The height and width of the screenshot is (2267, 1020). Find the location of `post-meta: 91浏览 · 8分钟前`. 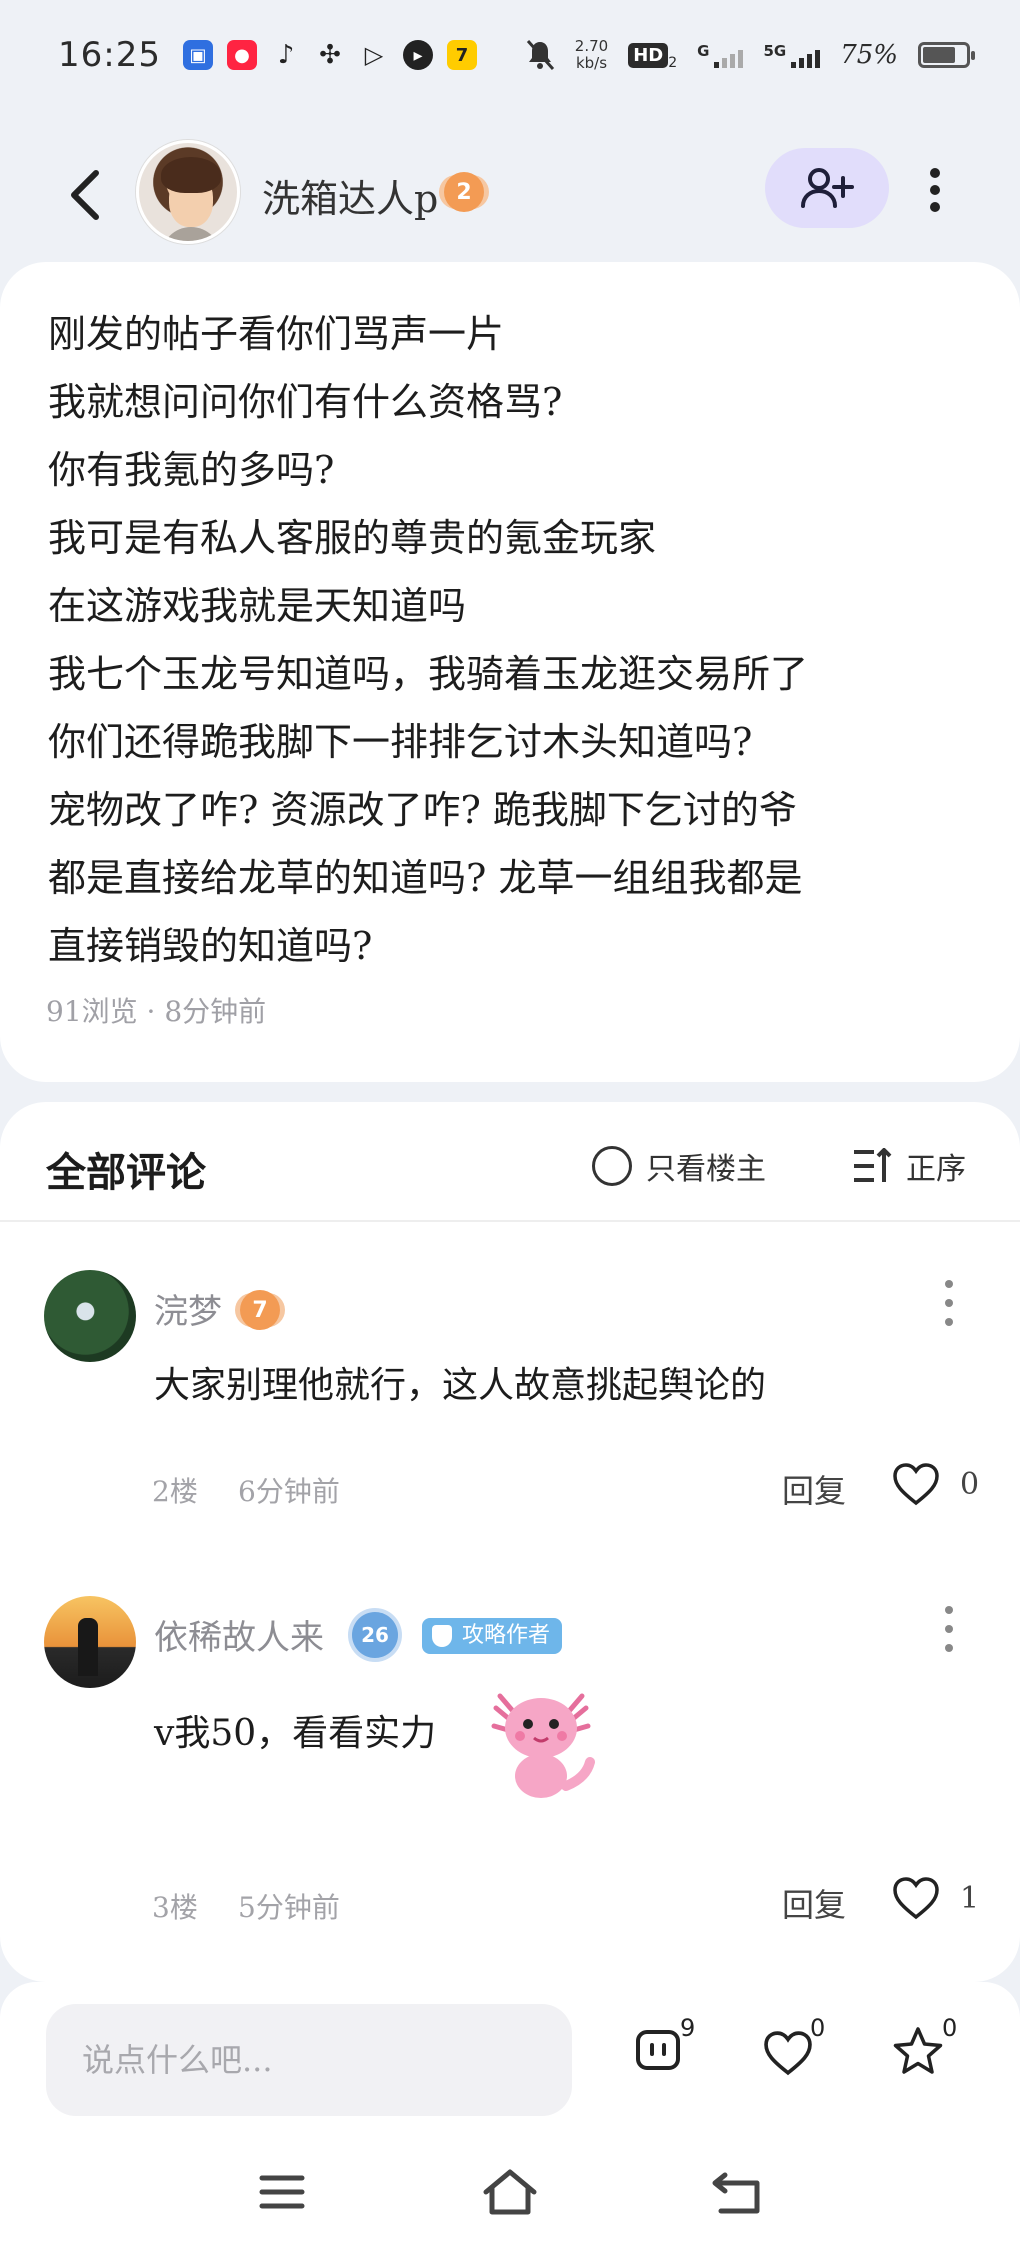

post-meta: 91浏览 · 8分钟前 is located at coordinates (156, 1011).